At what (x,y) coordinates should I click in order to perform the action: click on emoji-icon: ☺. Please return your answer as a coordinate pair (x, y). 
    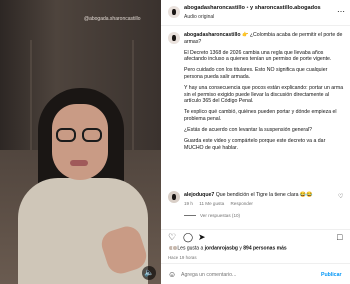
    Looking at the image, I should click on (172, 274).